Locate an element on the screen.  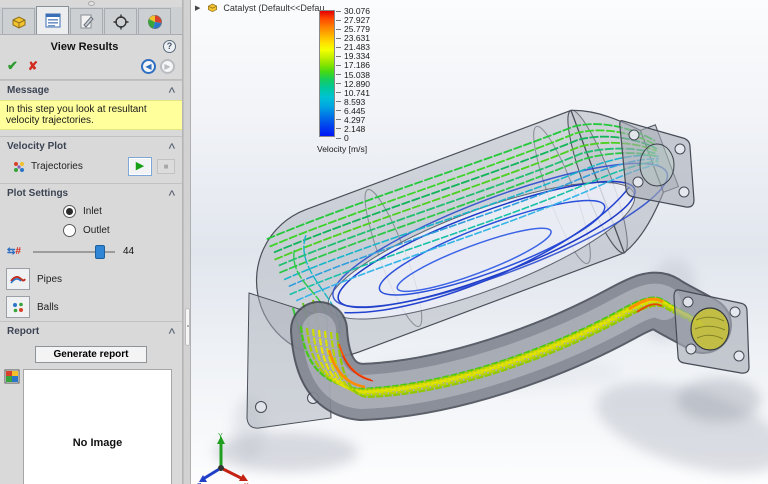
outlet-radio-row: Outlet is located at coordinates (91, 230).